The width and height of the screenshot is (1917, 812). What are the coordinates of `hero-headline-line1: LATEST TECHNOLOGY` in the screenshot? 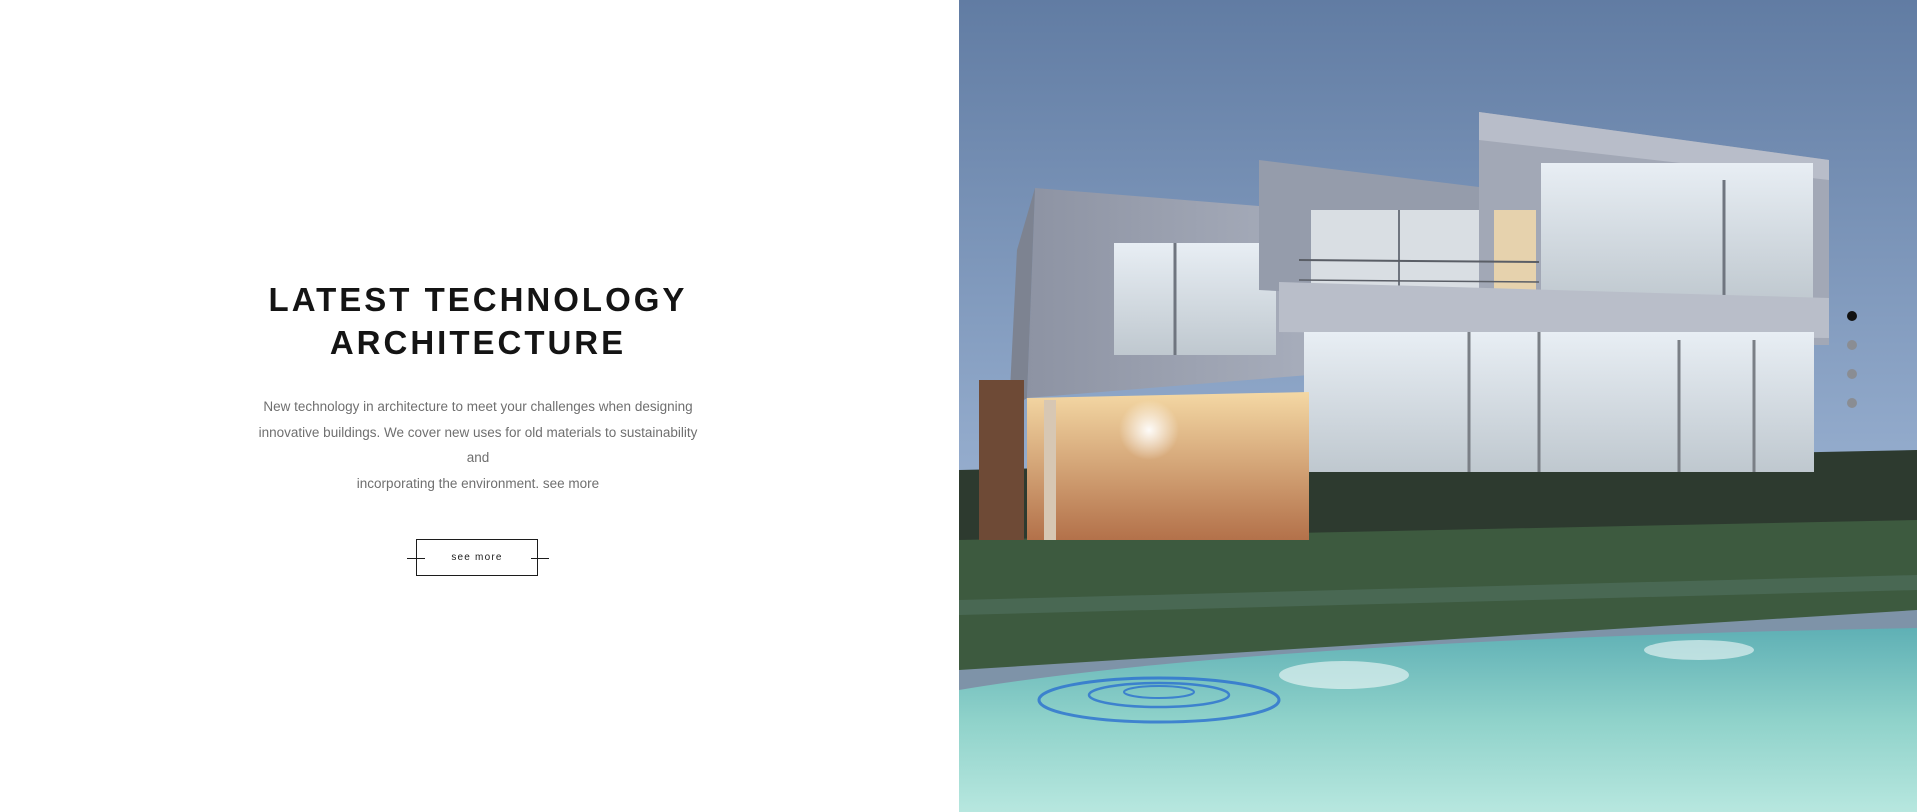 It's located at (478, 299).